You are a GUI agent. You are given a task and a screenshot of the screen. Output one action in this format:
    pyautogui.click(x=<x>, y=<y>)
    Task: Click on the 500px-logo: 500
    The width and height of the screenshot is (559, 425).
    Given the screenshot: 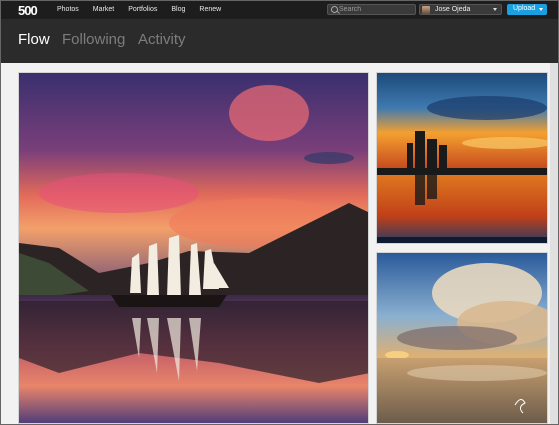 What is the action you would take?
    pyautogui.click(x=28, y=10)
    